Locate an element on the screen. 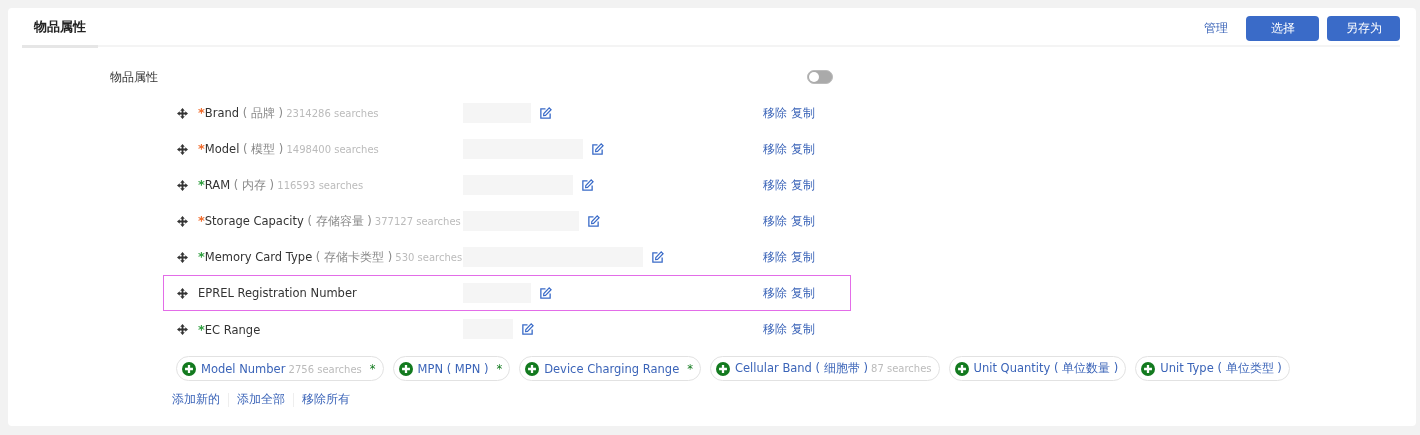 Image resolution: width=1420 pixels, height=435 pixels. toggle-switch is located at coordinates (820, 77).